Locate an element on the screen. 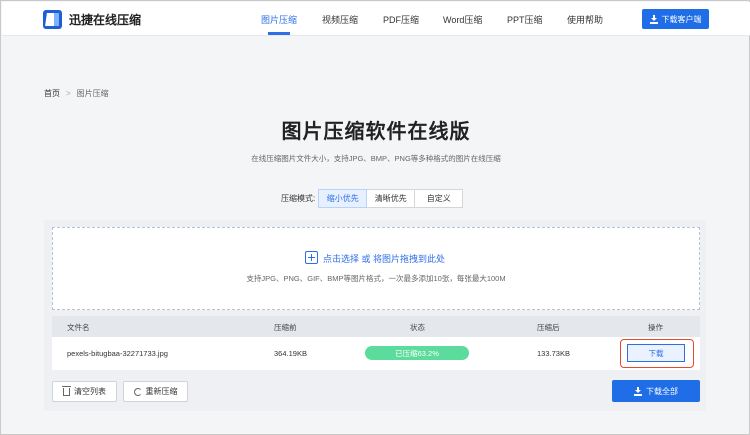  nav-active-indicator is located at coordinates (279, 33).